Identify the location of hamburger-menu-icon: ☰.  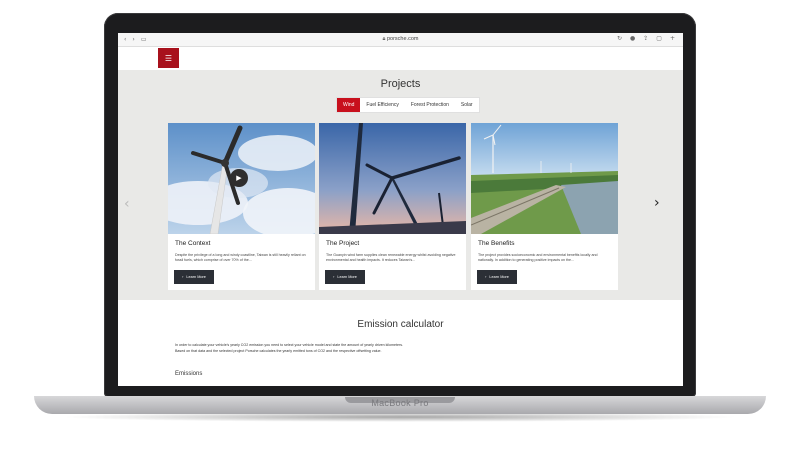
(168, 58).